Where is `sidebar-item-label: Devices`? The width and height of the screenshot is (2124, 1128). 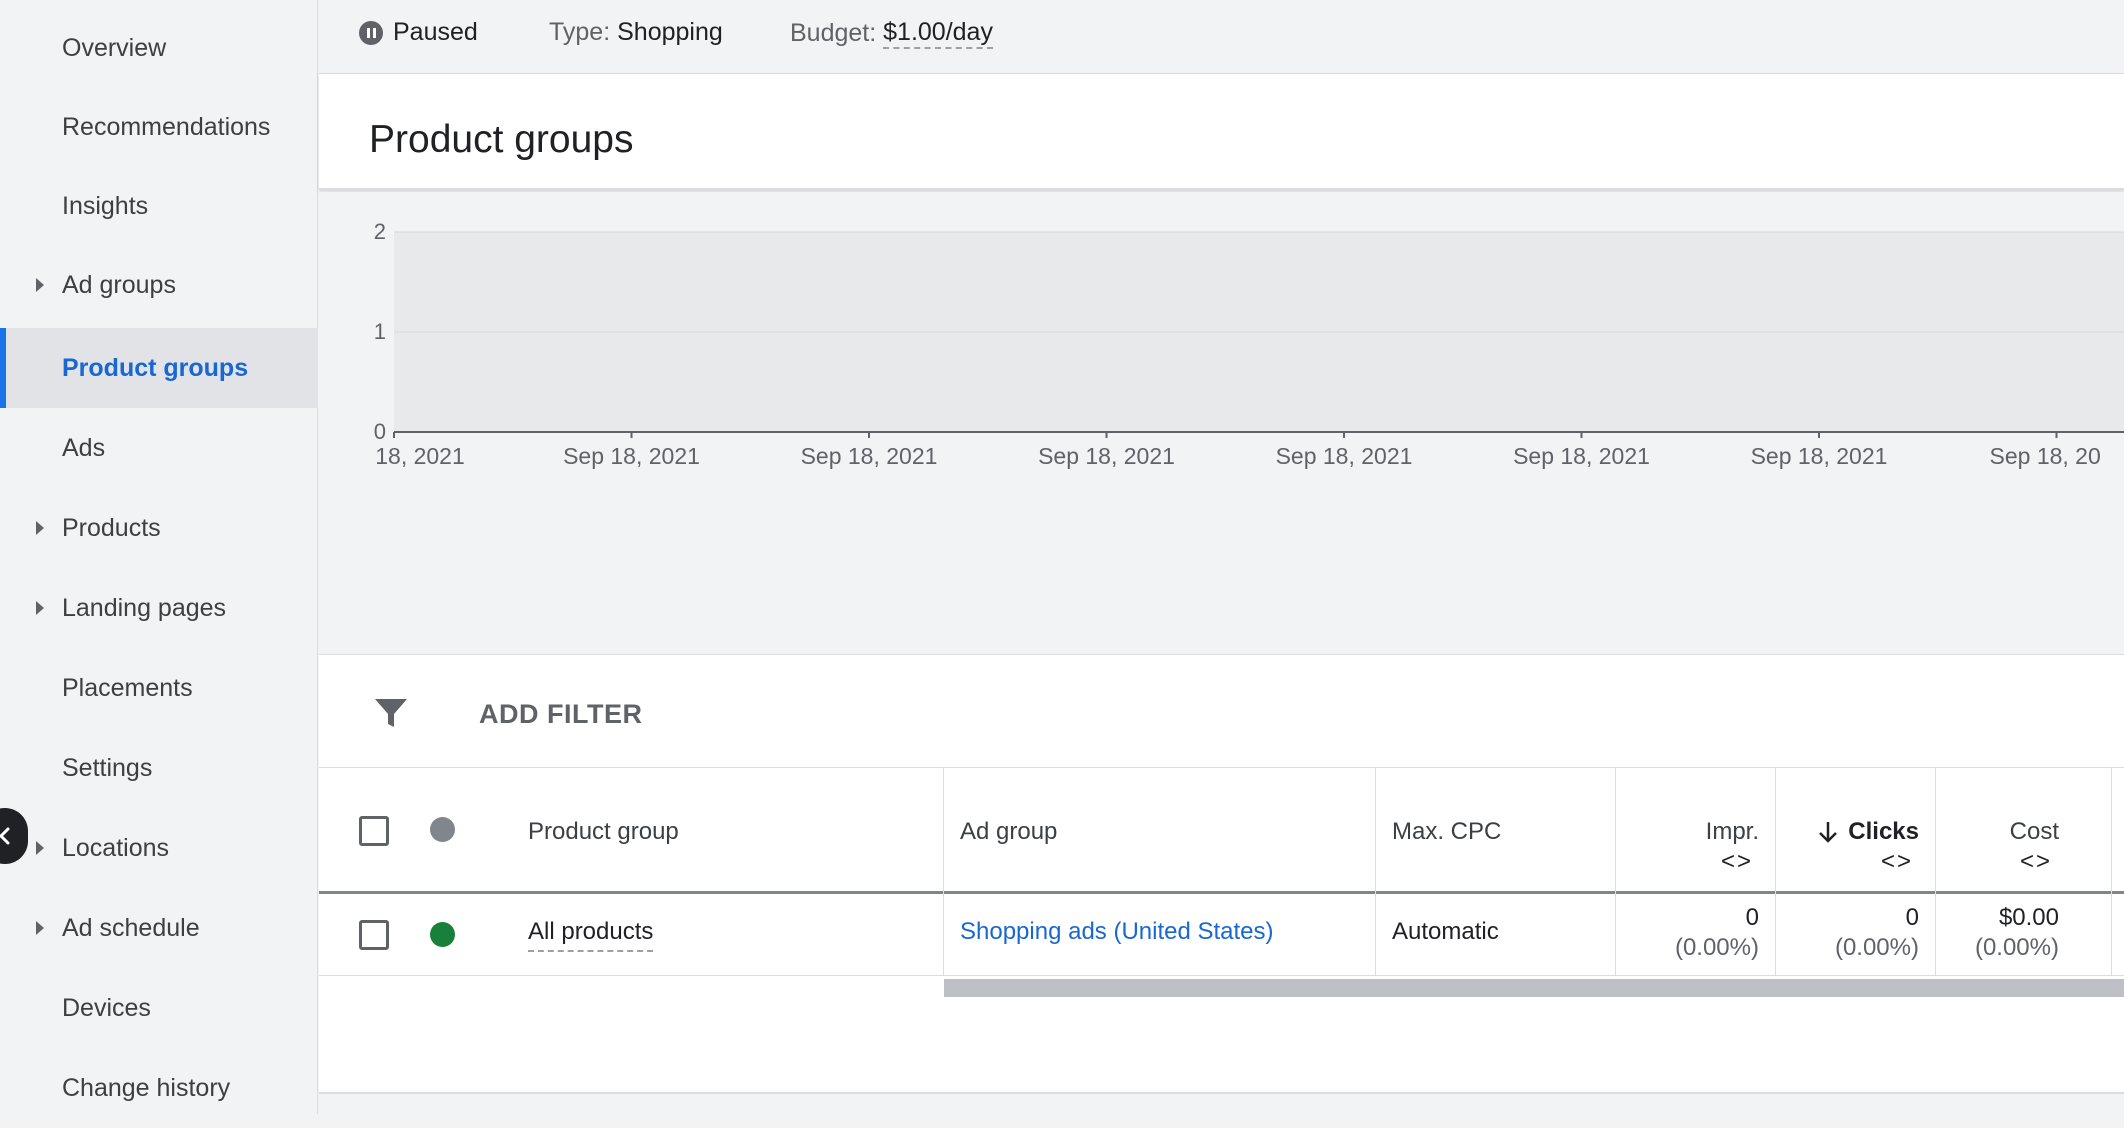
sidebar-item-label: Devices is located at coordinates (106, 1007).